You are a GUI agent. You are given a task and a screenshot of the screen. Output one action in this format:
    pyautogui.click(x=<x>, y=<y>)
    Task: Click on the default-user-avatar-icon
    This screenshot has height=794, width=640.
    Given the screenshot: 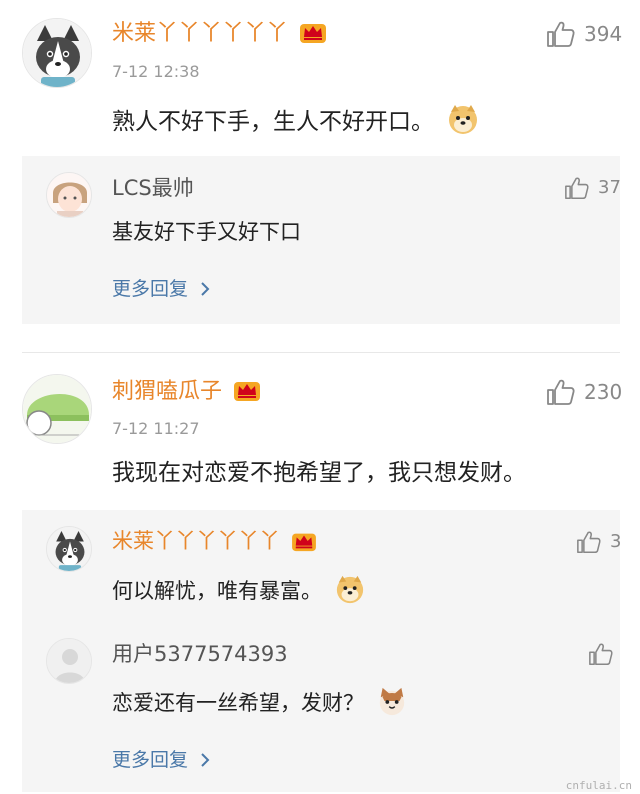 What is the action you would take?
    pyautogui.click(x=69, y=661)
    